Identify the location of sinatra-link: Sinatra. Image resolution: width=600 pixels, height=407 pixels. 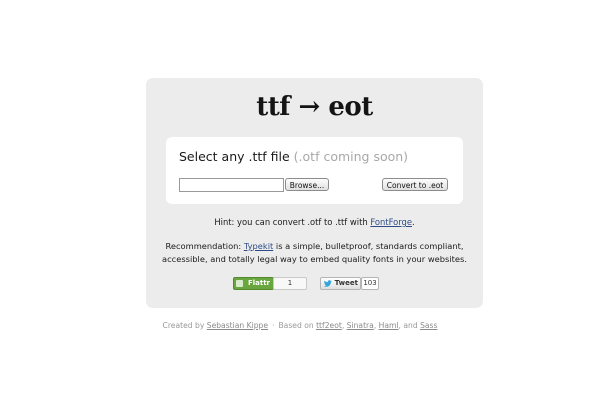
(360, 325).